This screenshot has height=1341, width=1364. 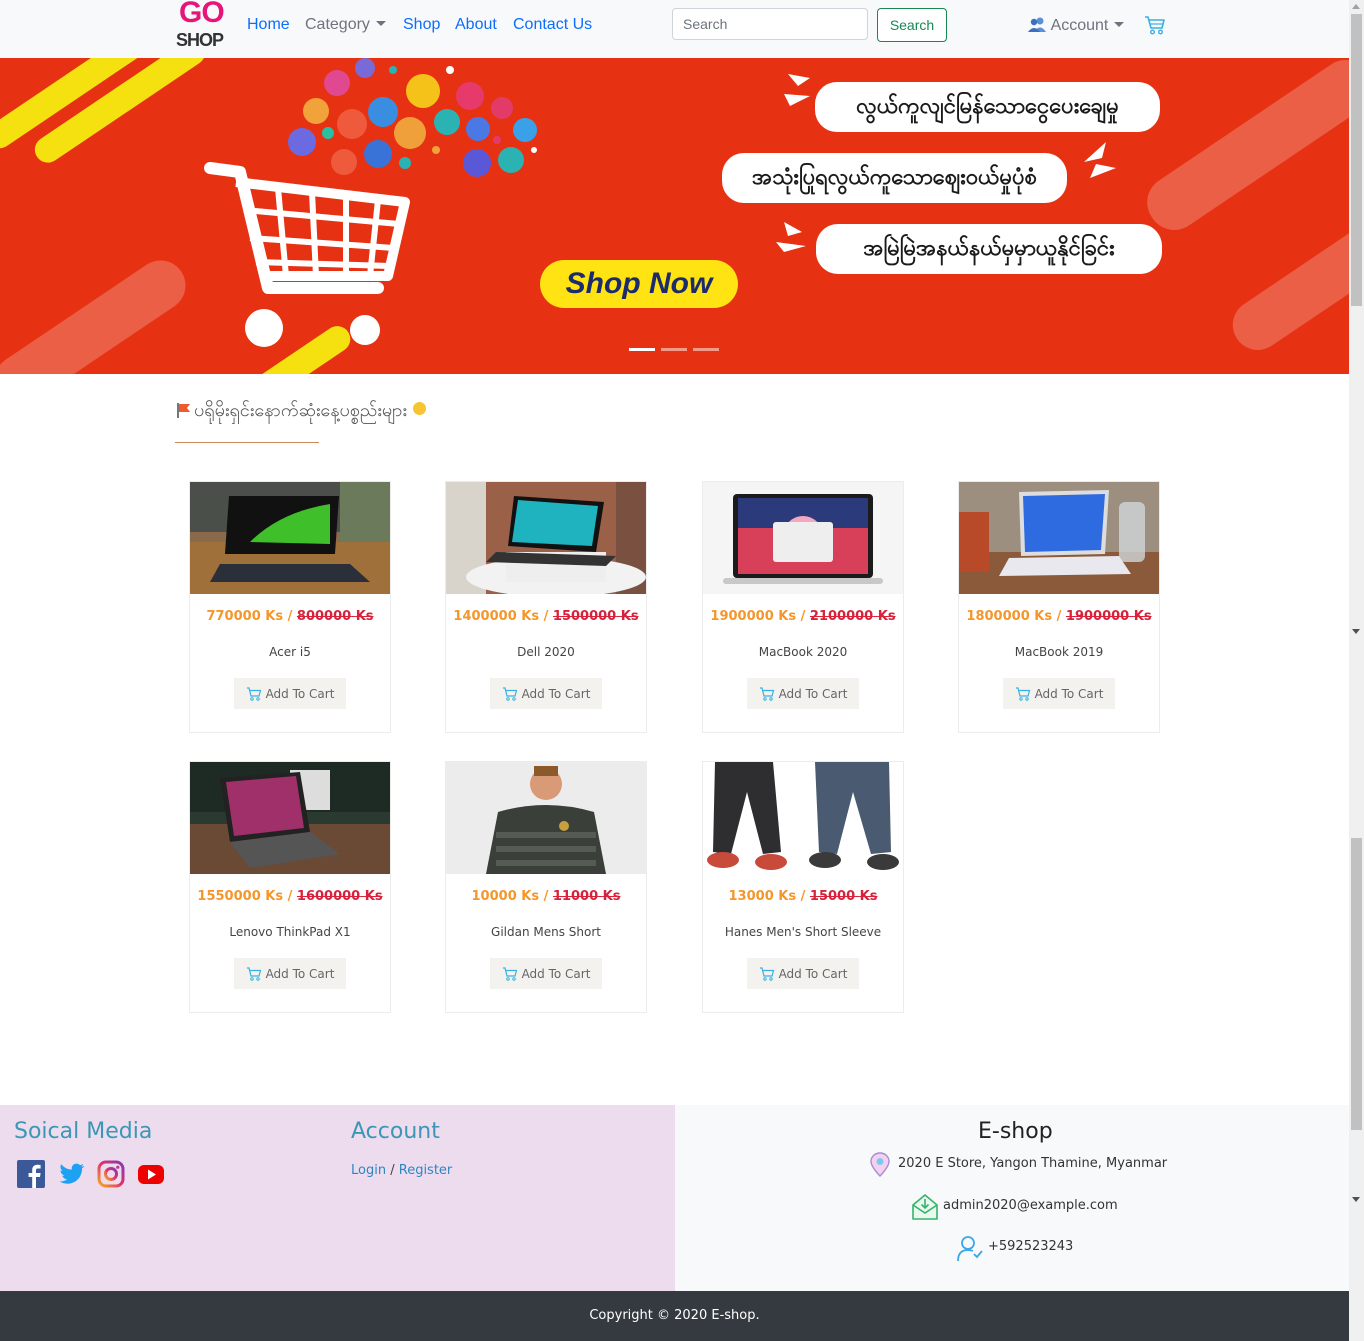 What do you see at coordinates (762, 896) in the screenshot?
I see `current-price: 13000 Ks` at bounding box center [762, 896].